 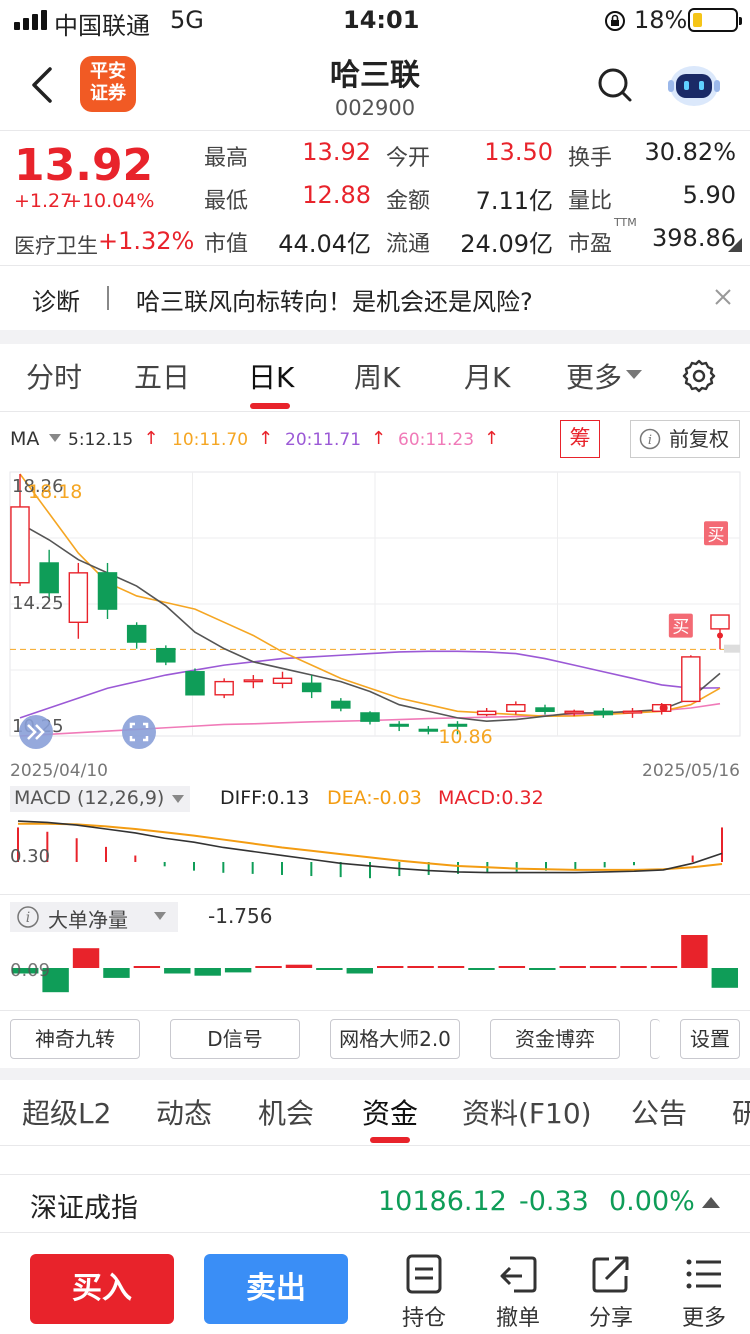 What do you see at coordinates (24, 439) in the screenshot?
I see `ma-title: MA` at bounding box center [24, 439].